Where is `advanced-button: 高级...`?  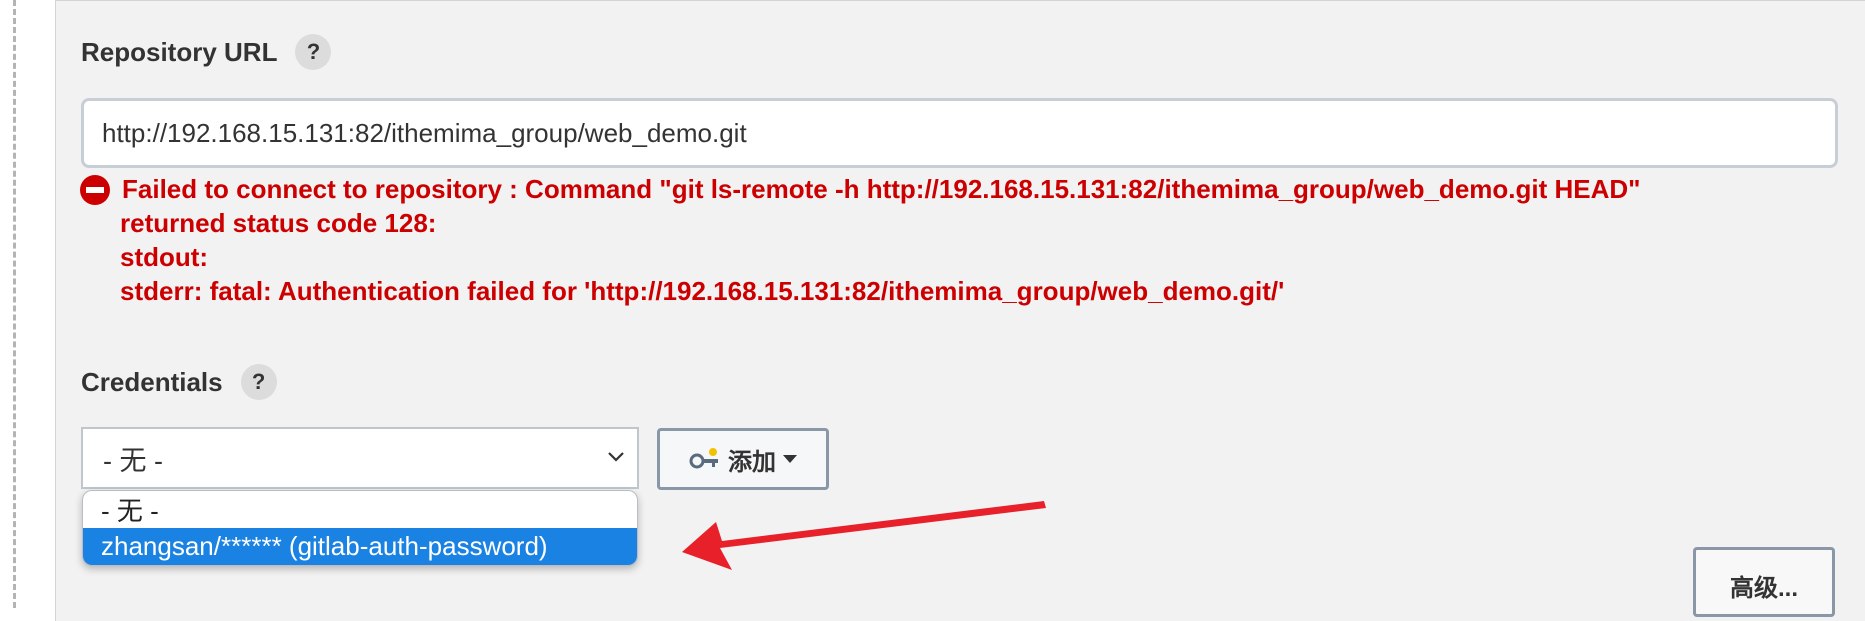 advanced-button: 高级... is located at coordinates (1764, 582).